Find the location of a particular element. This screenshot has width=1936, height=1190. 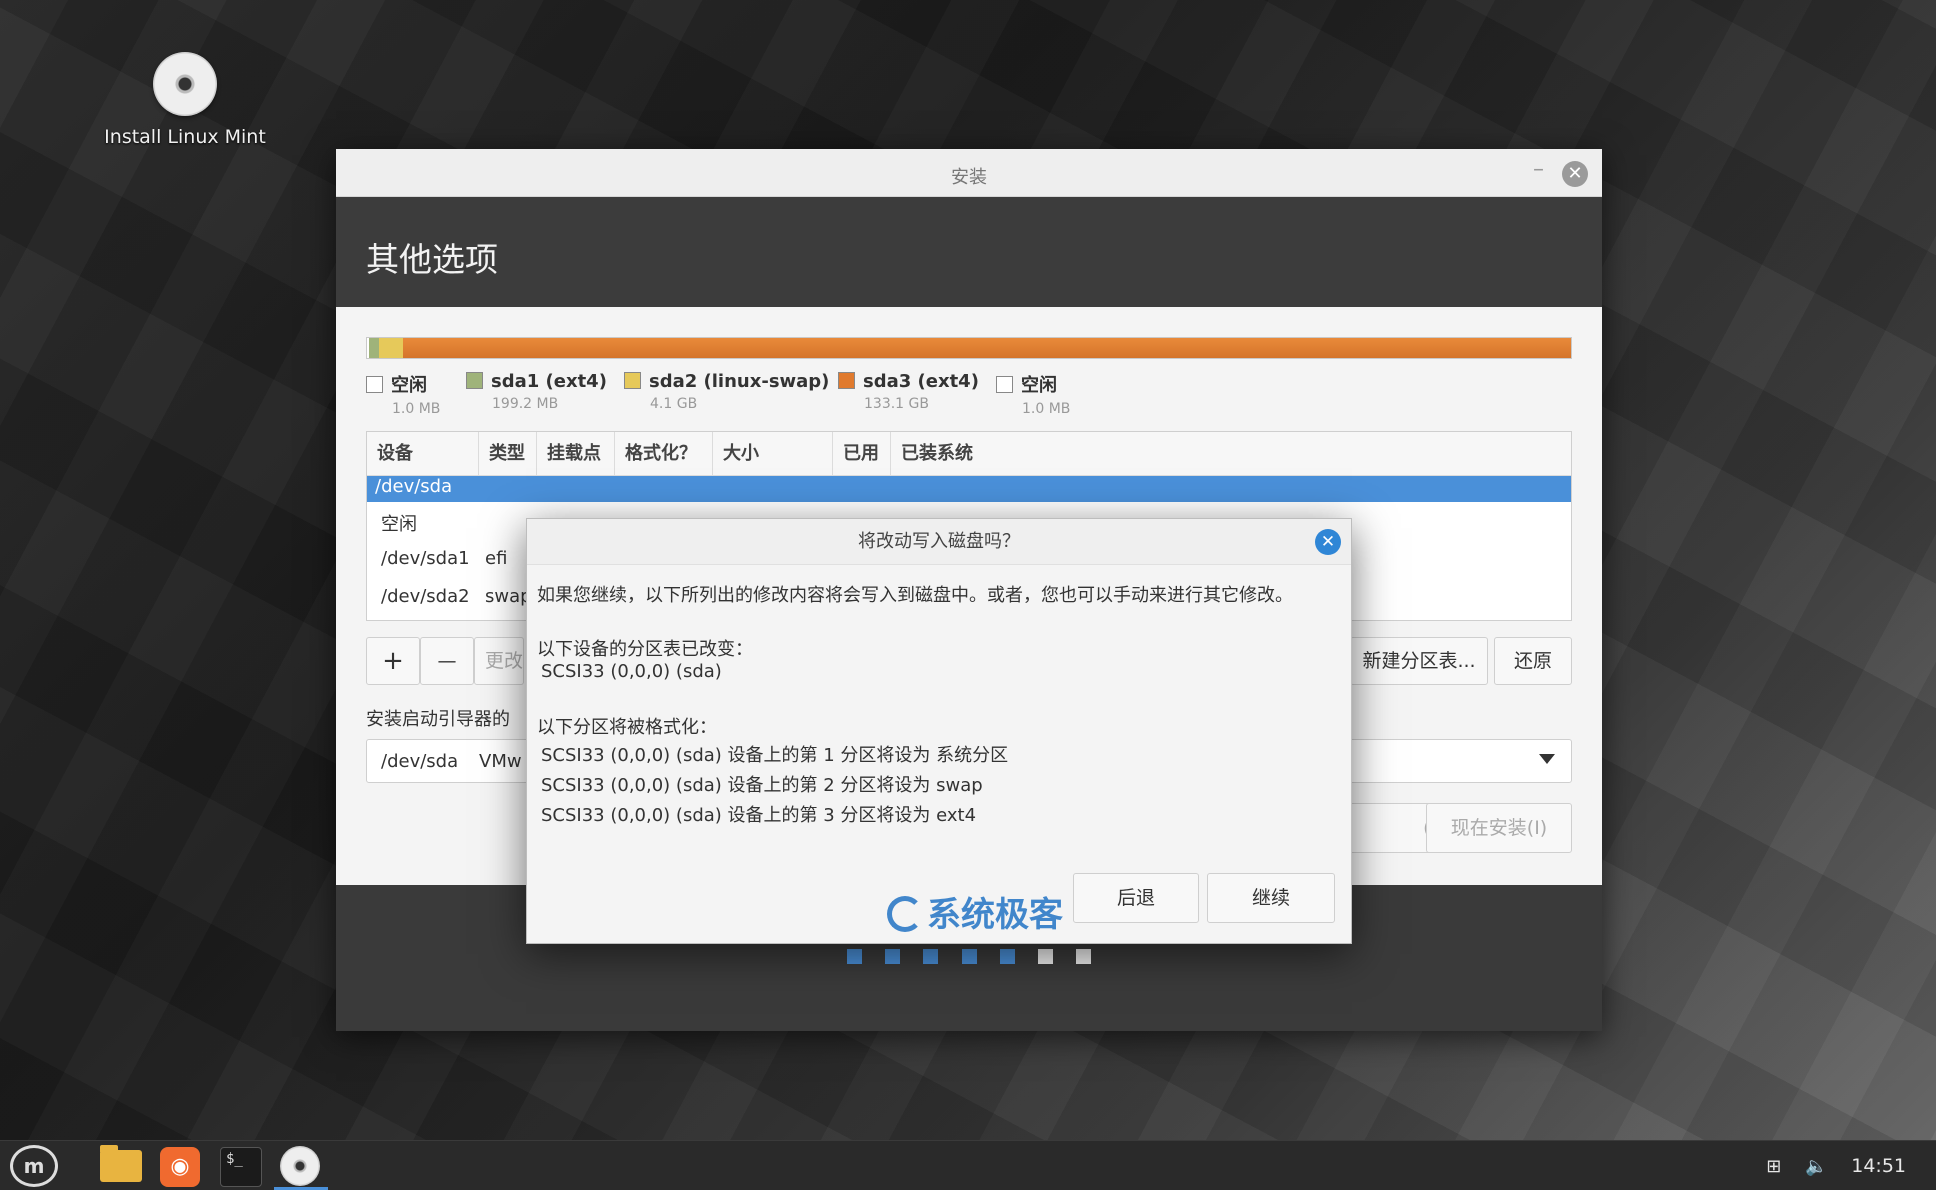

dropdown-arrow-icon is located at coordinates (1547, 759).